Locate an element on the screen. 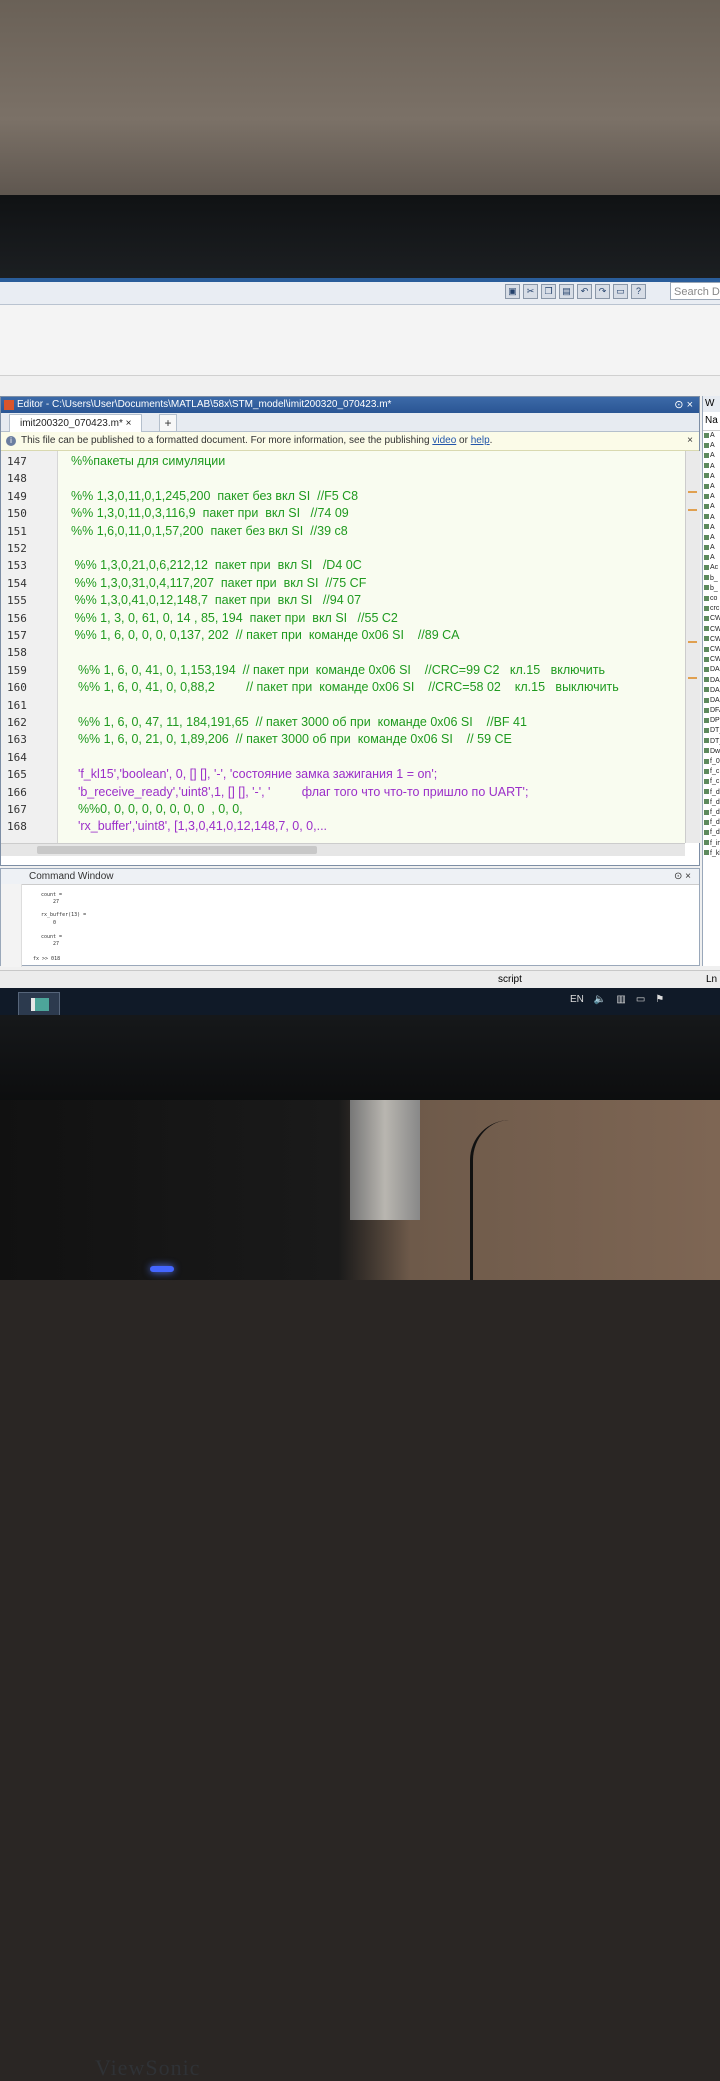 The image size is (720, 2081). workspace-variable: f_0 is located at coordinates (711, 762).